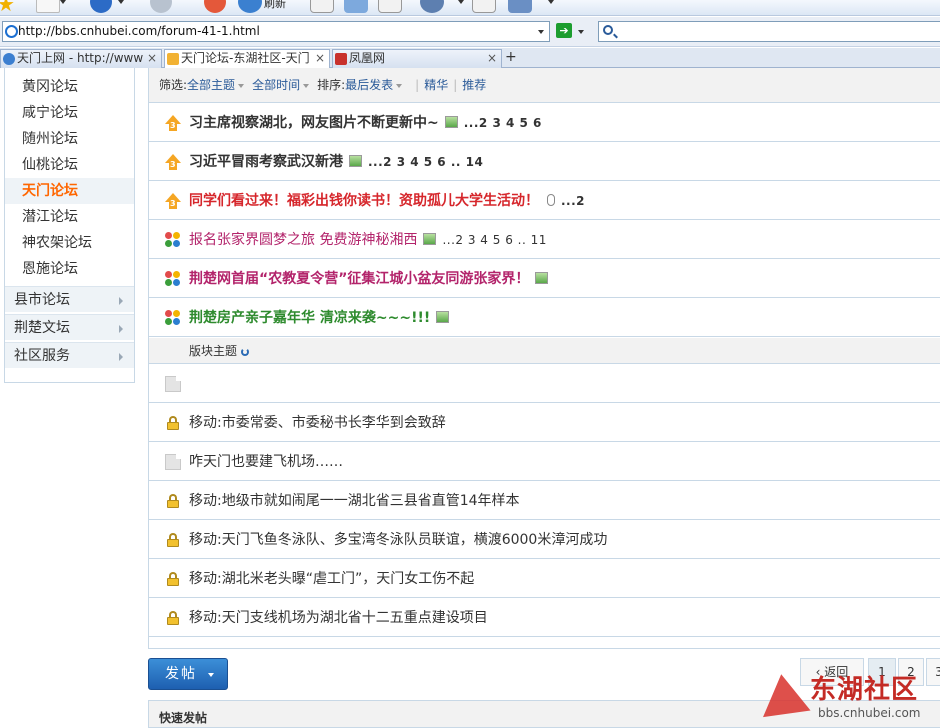 The image size is (940, 728). I want to click on sidebar-group-county: 县市论坛, so click(69, 299).